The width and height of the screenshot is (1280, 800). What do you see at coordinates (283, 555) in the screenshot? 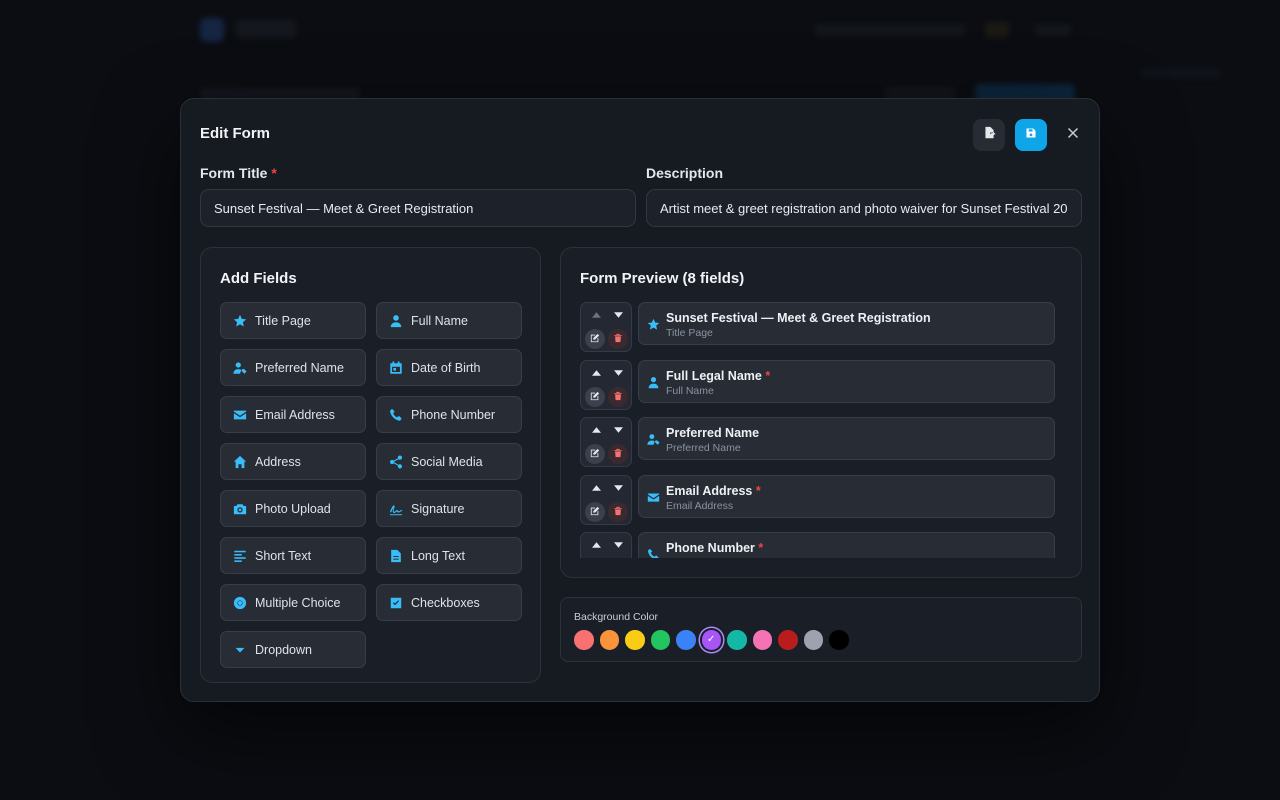
I see `add-field-label: Short Text` at bounding box center [283, 555].